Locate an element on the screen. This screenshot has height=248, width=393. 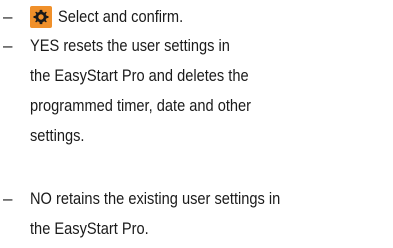
item-text-line: programmed timer, date and other is located at coordinates (141, 105).